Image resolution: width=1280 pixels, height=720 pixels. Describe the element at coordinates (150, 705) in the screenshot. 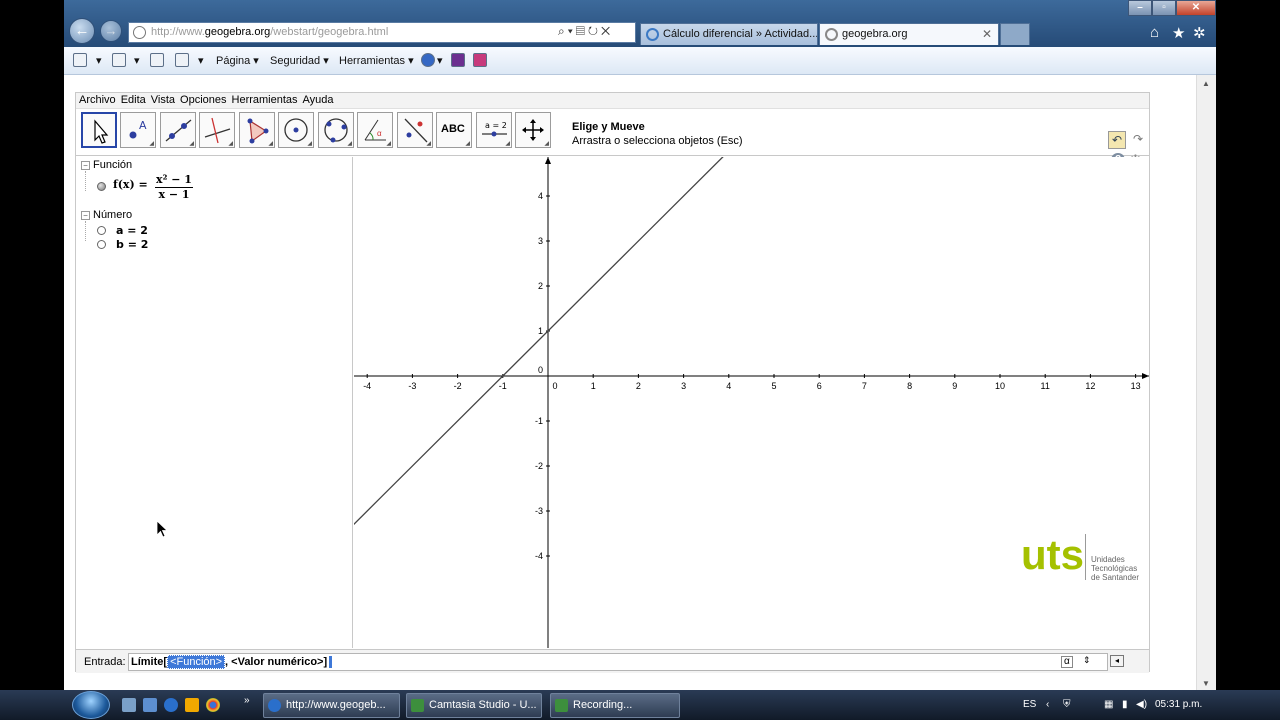

I see `switch-windows-icon` at that location.